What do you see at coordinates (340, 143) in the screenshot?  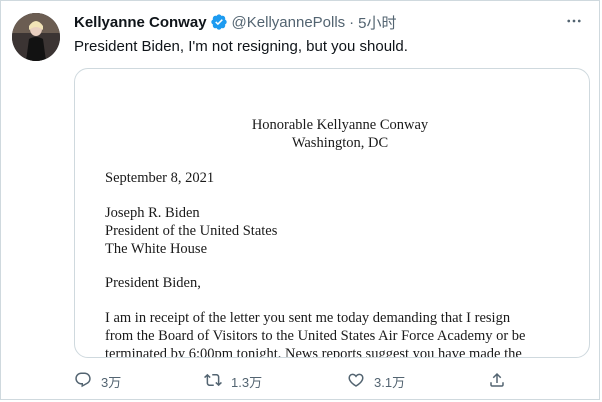 I see `letter-heading-location: Washington, DC` at bounding box center [340, 143].